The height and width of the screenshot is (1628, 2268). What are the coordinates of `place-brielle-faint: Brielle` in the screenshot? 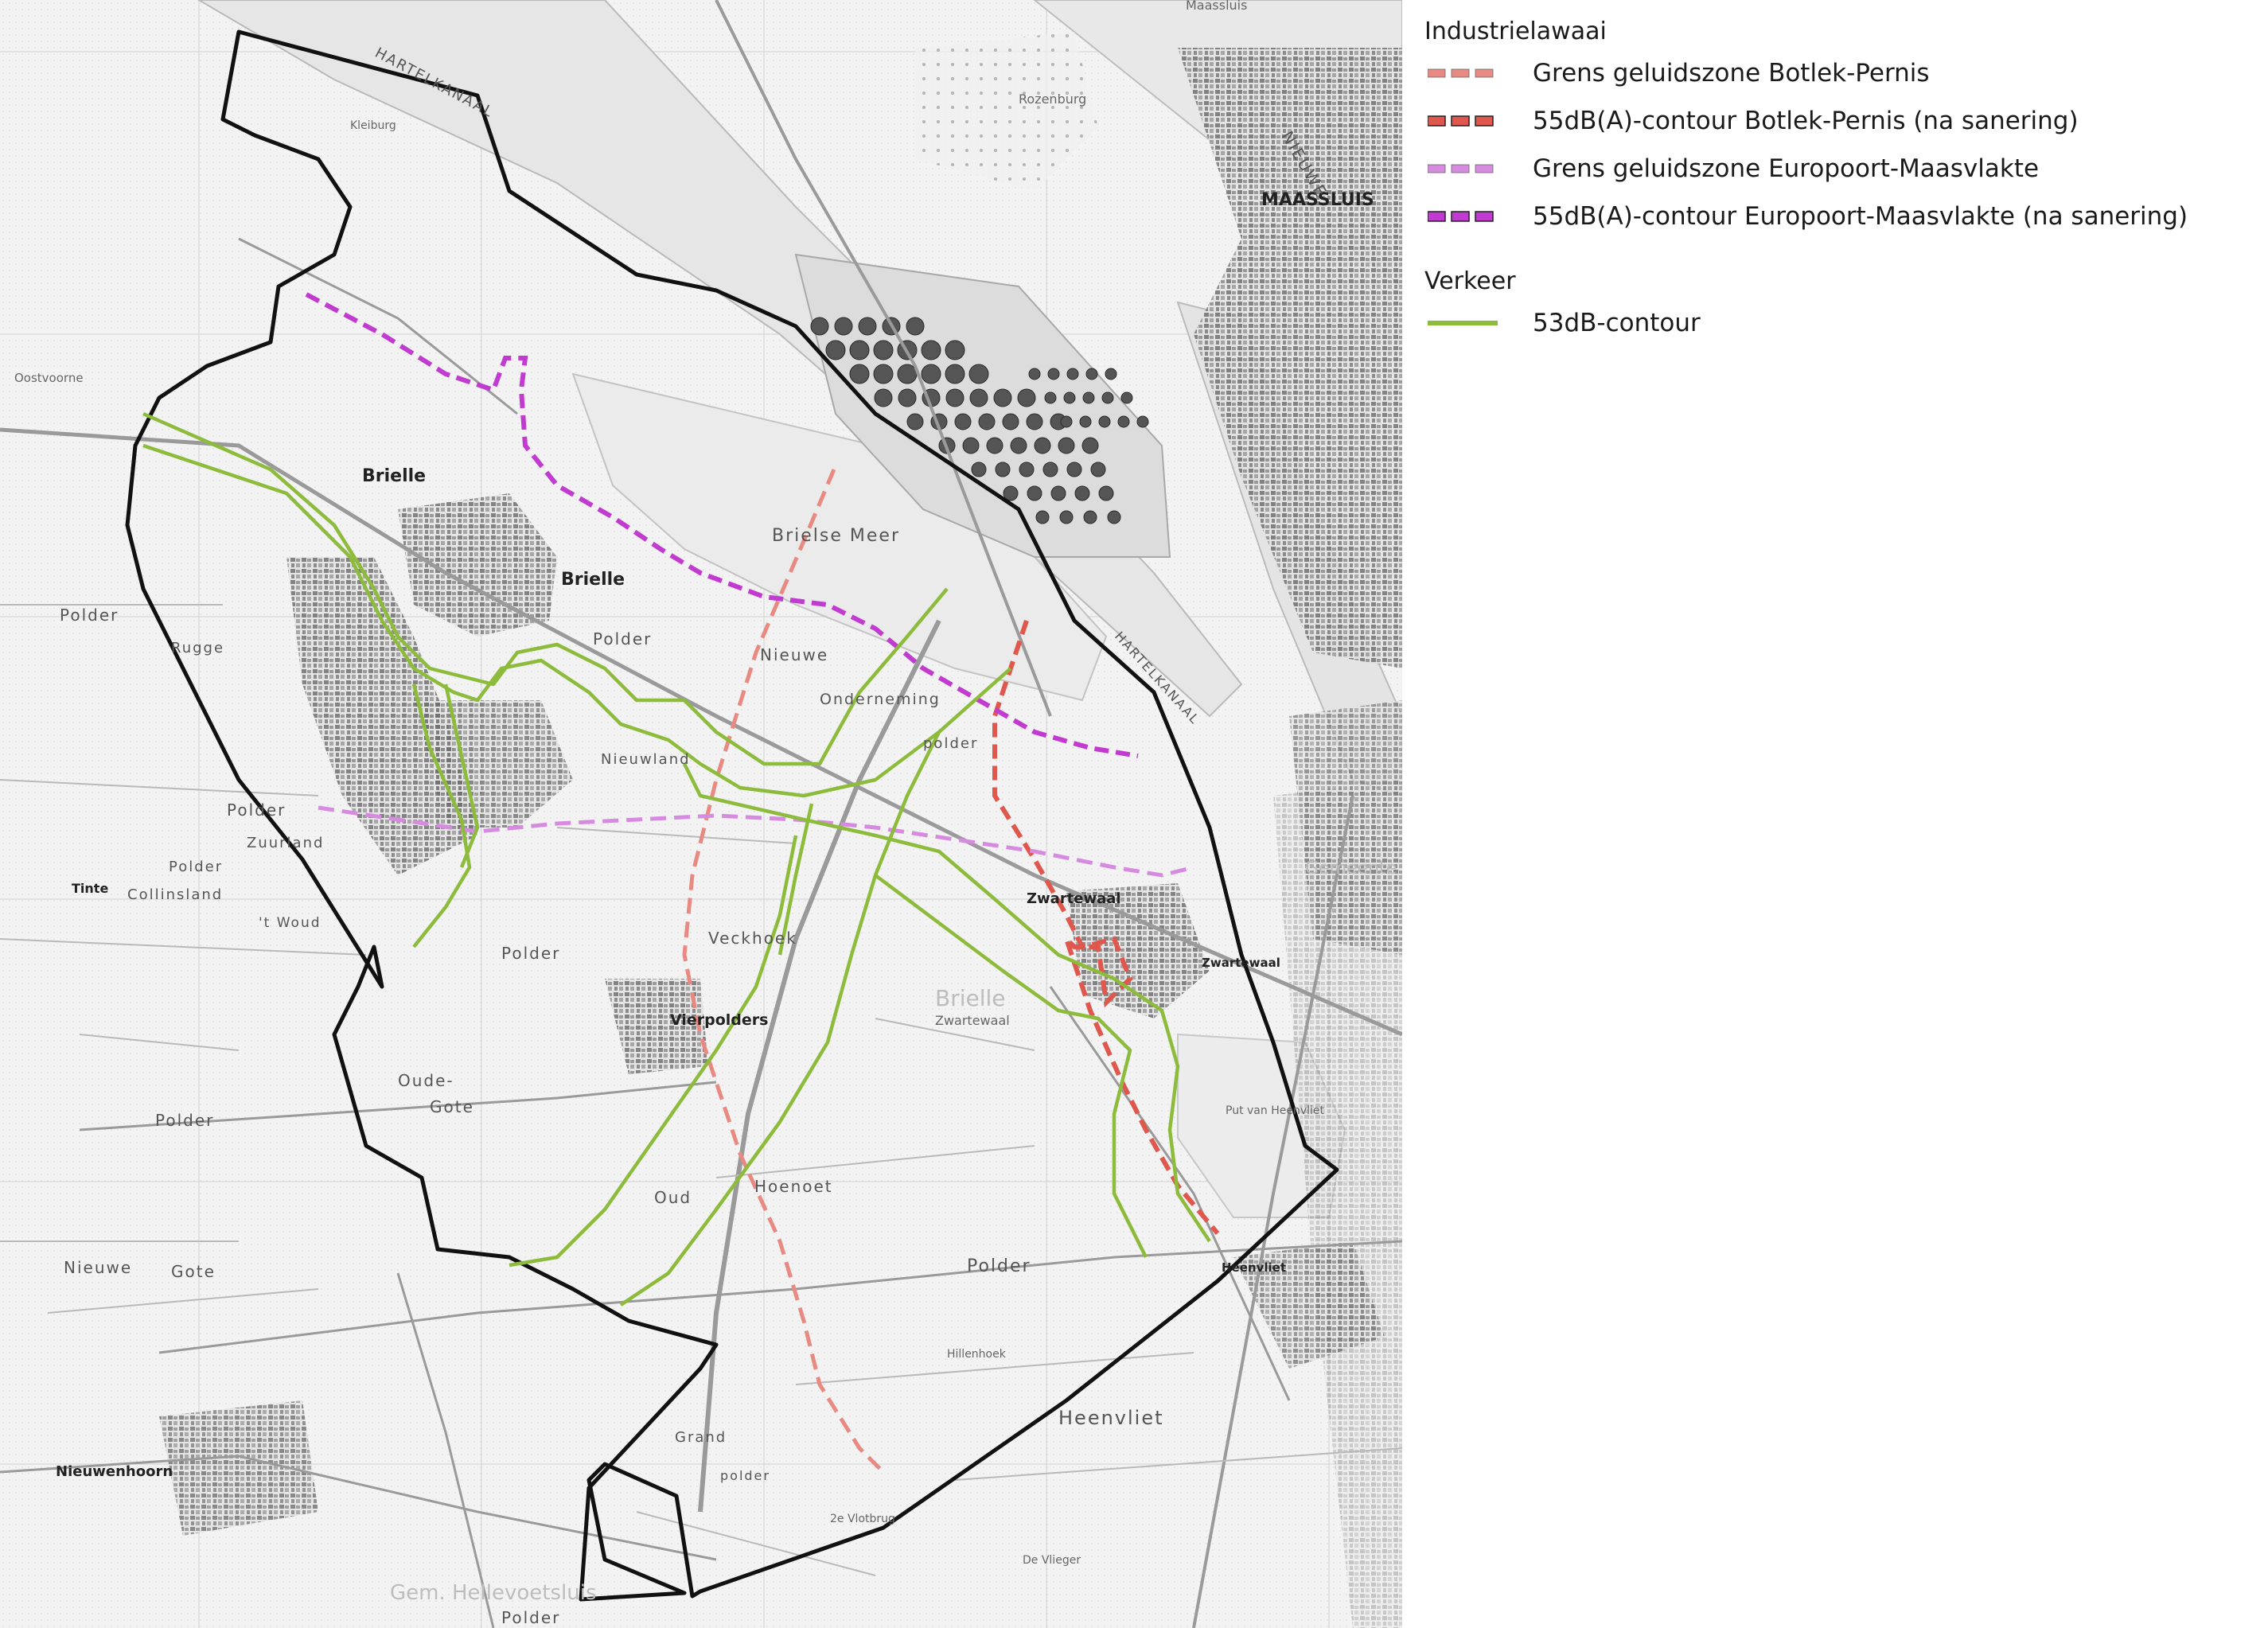 It's located at (970, 998).